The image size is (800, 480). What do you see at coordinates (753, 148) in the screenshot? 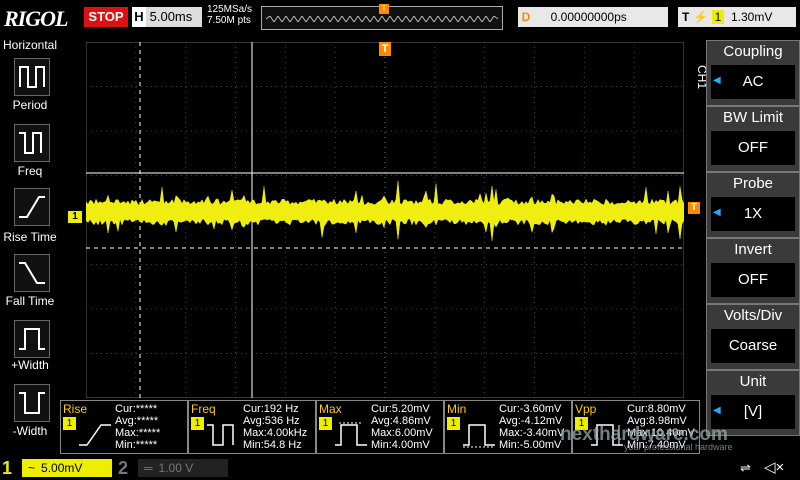
I see `bw-limit-value: OFF` at bounding box center [753, 148].